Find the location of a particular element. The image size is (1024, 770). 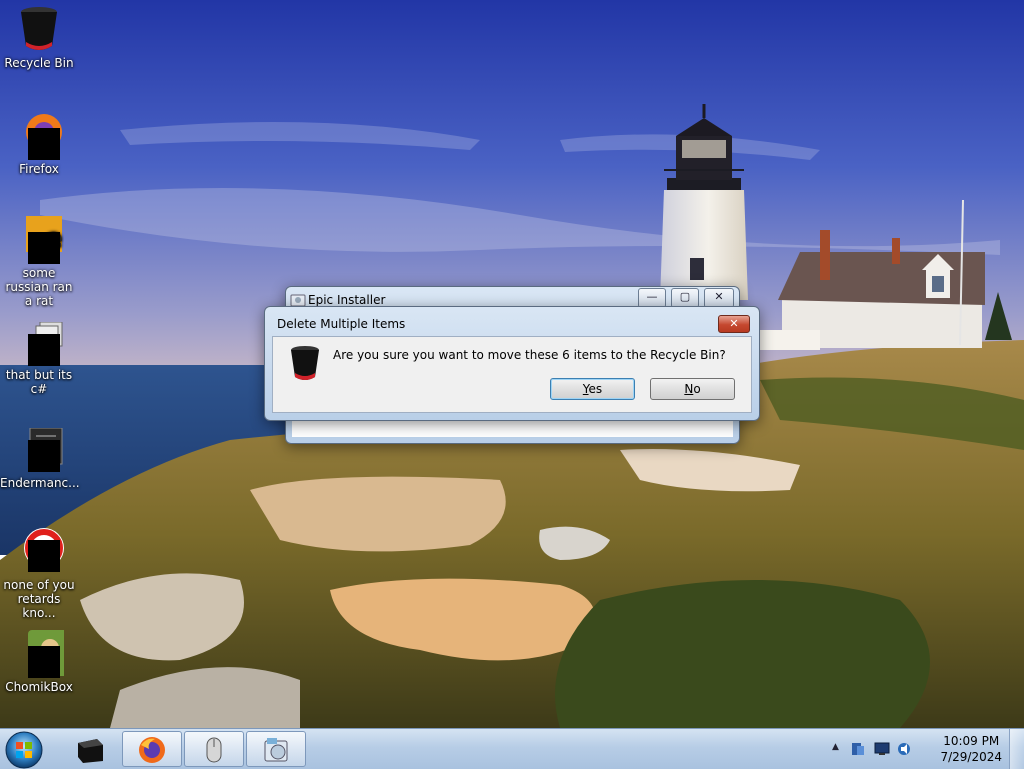

no-button: No is located at coordinates (692, 389).